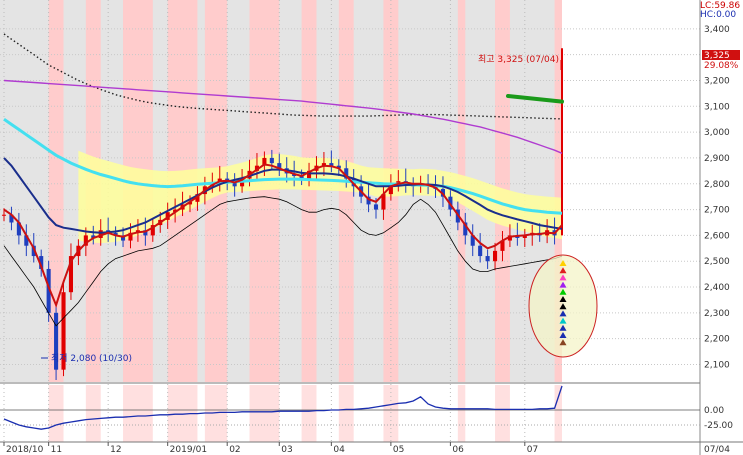 Image resolution: width=743 pixels, height=455 pixels. What do you see at coordinates (532, 450) in the screenshot?
I see `x-tick-9: 07` at bounding box center [532, 450].